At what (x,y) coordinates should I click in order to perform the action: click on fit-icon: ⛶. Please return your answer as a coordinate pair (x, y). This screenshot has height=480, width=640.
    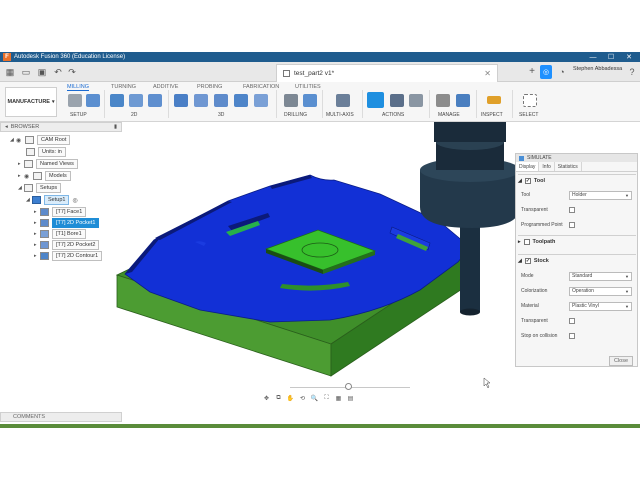
    Looking at the image, I should click on (326, 398).